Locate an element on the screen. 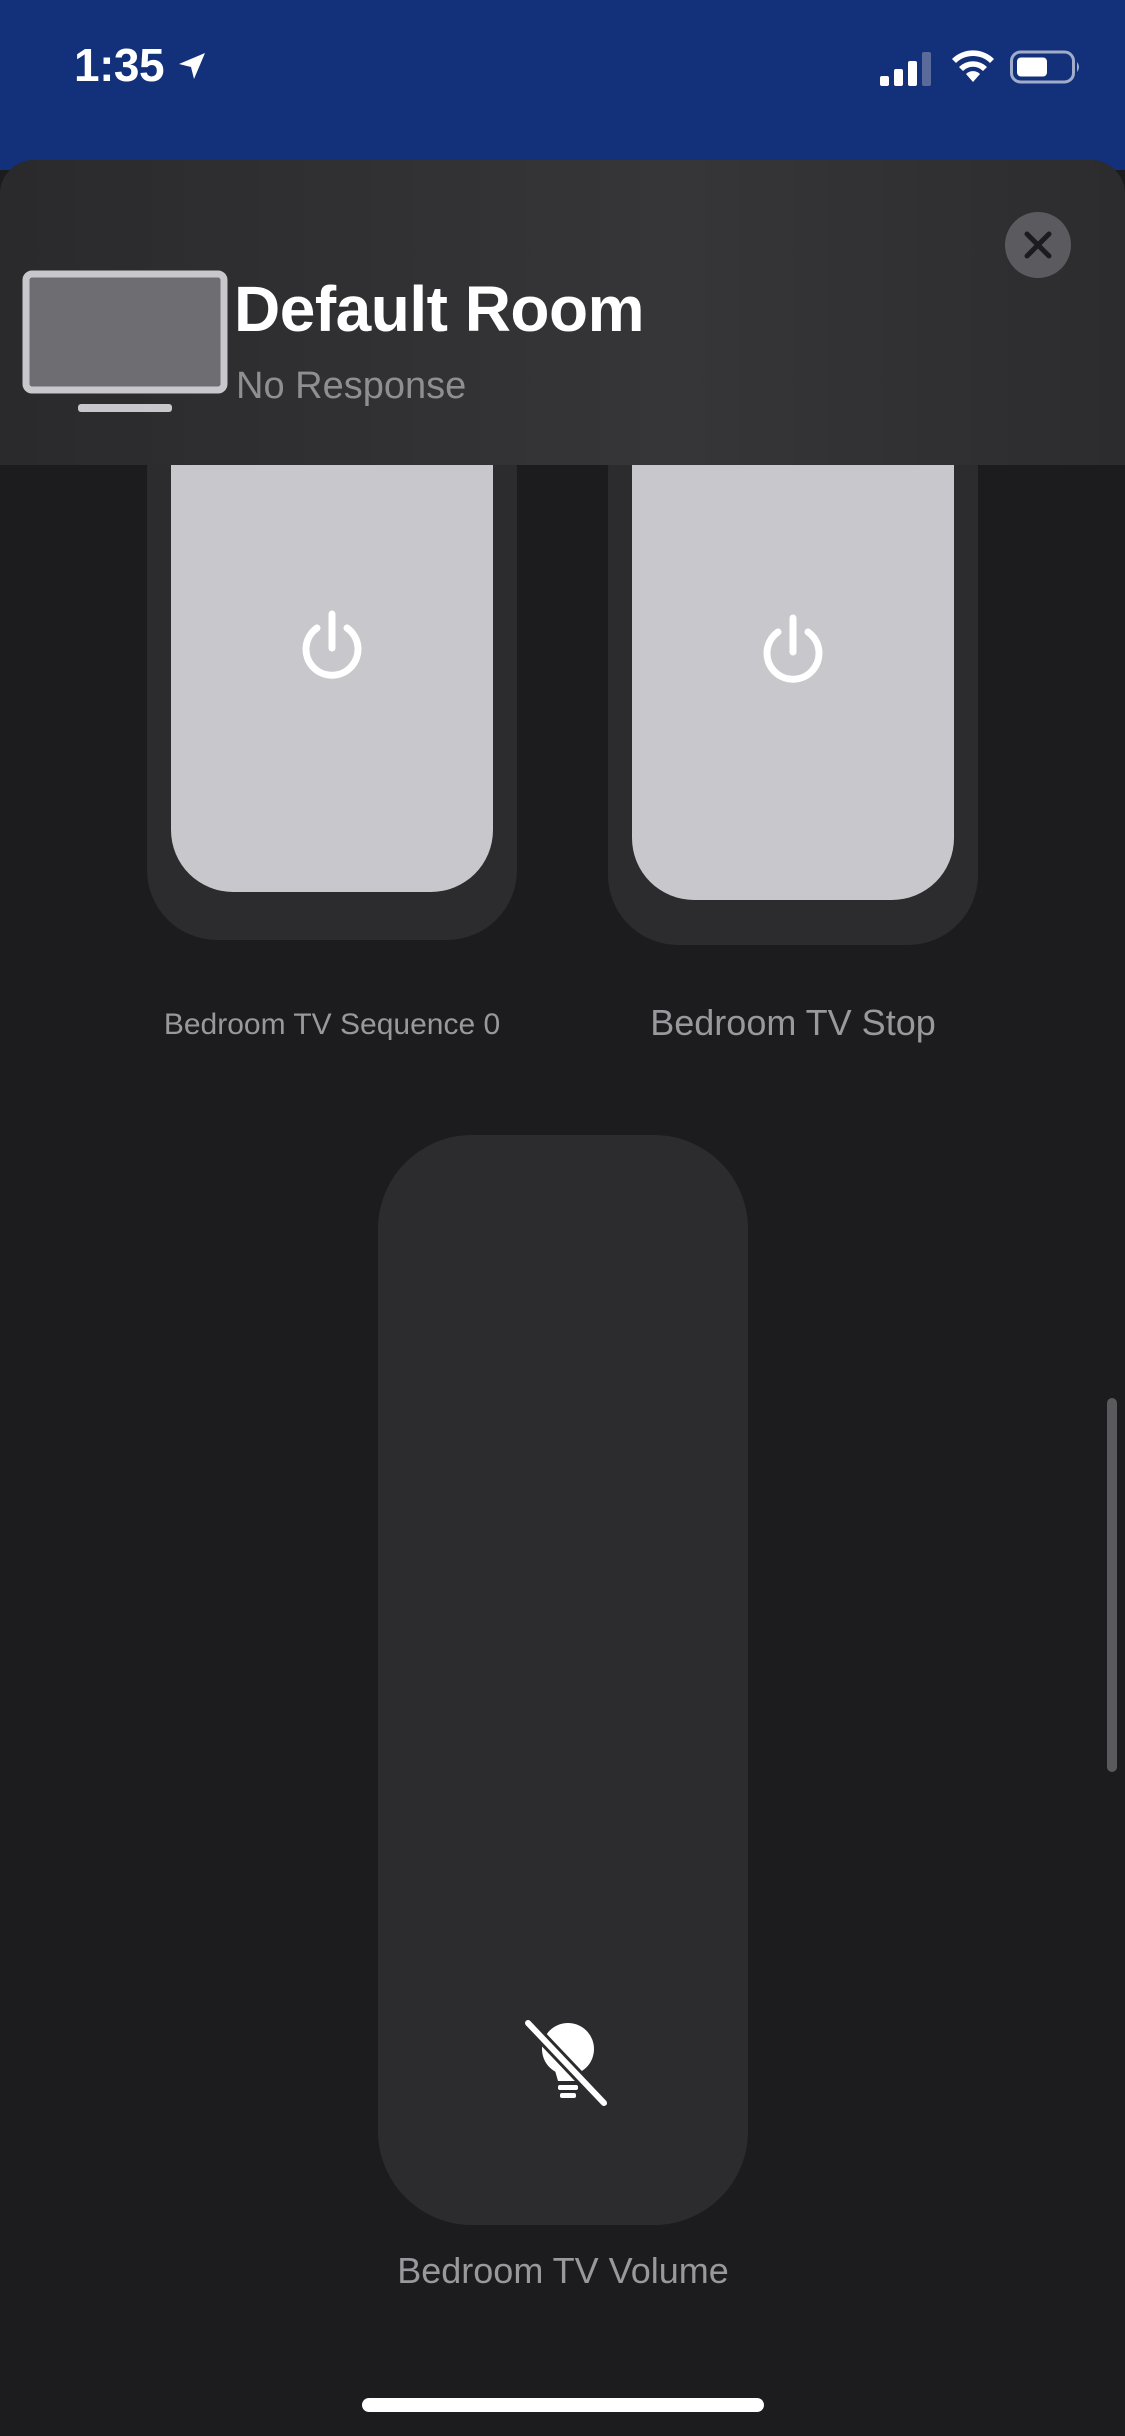  sheet-header: Default Room No Response is located at coordinates (562, 312).